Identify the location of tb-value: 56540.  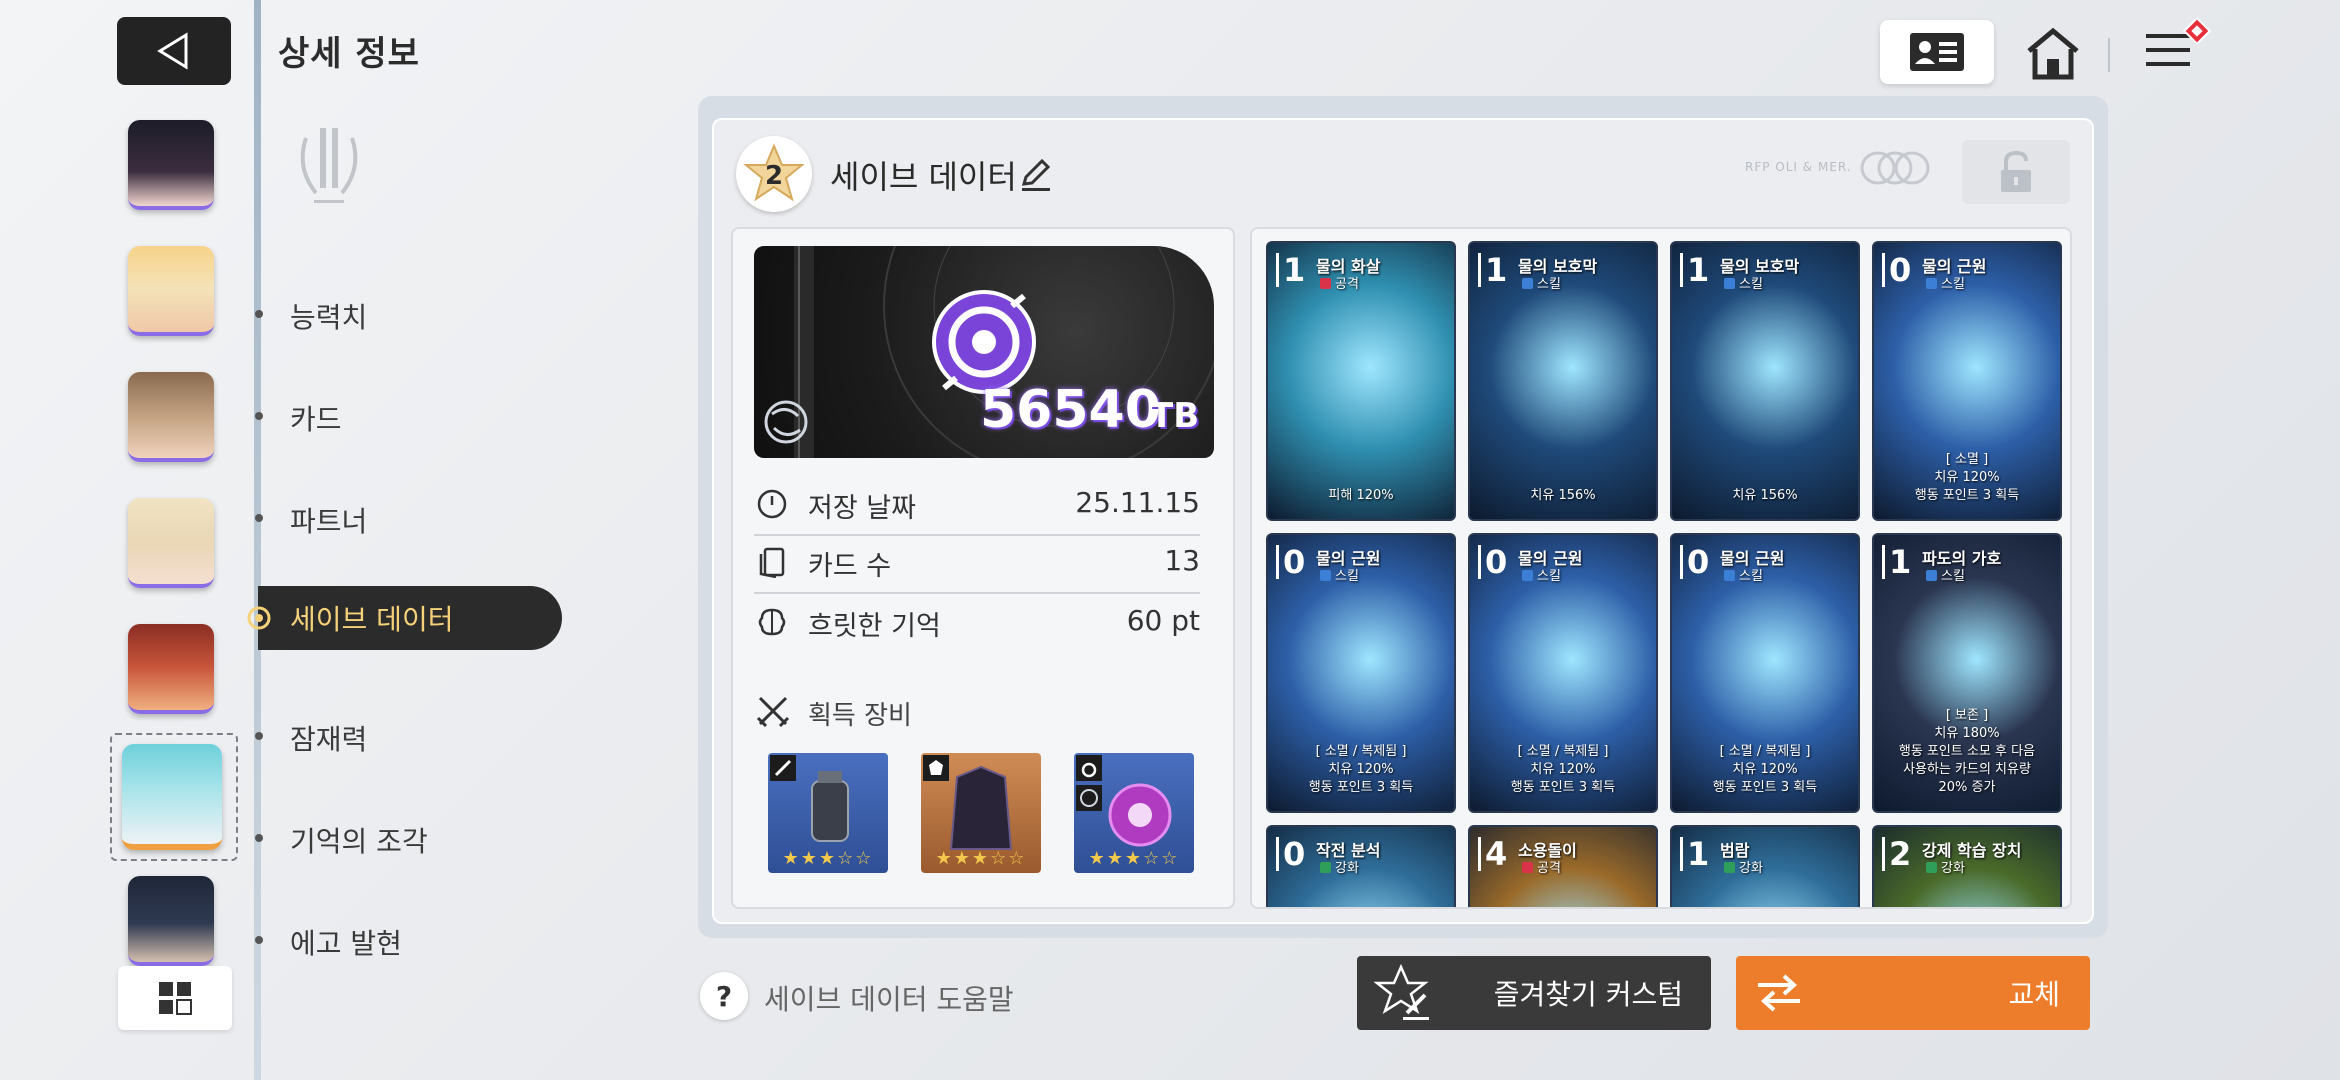
(1070, 410).